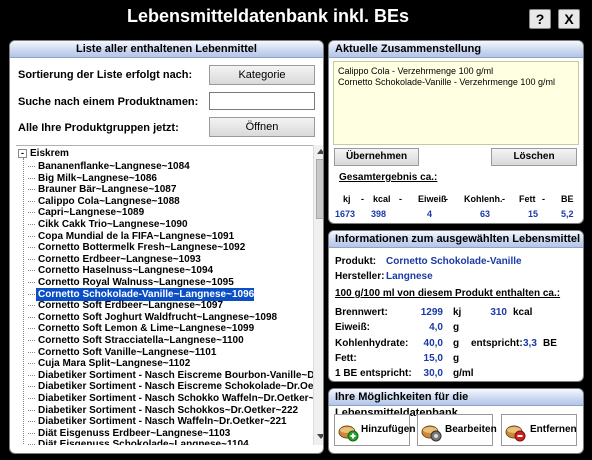 The height and width of the screenshot is (460, 592). I want to click on scroll-down-icon, so click(320, 436).